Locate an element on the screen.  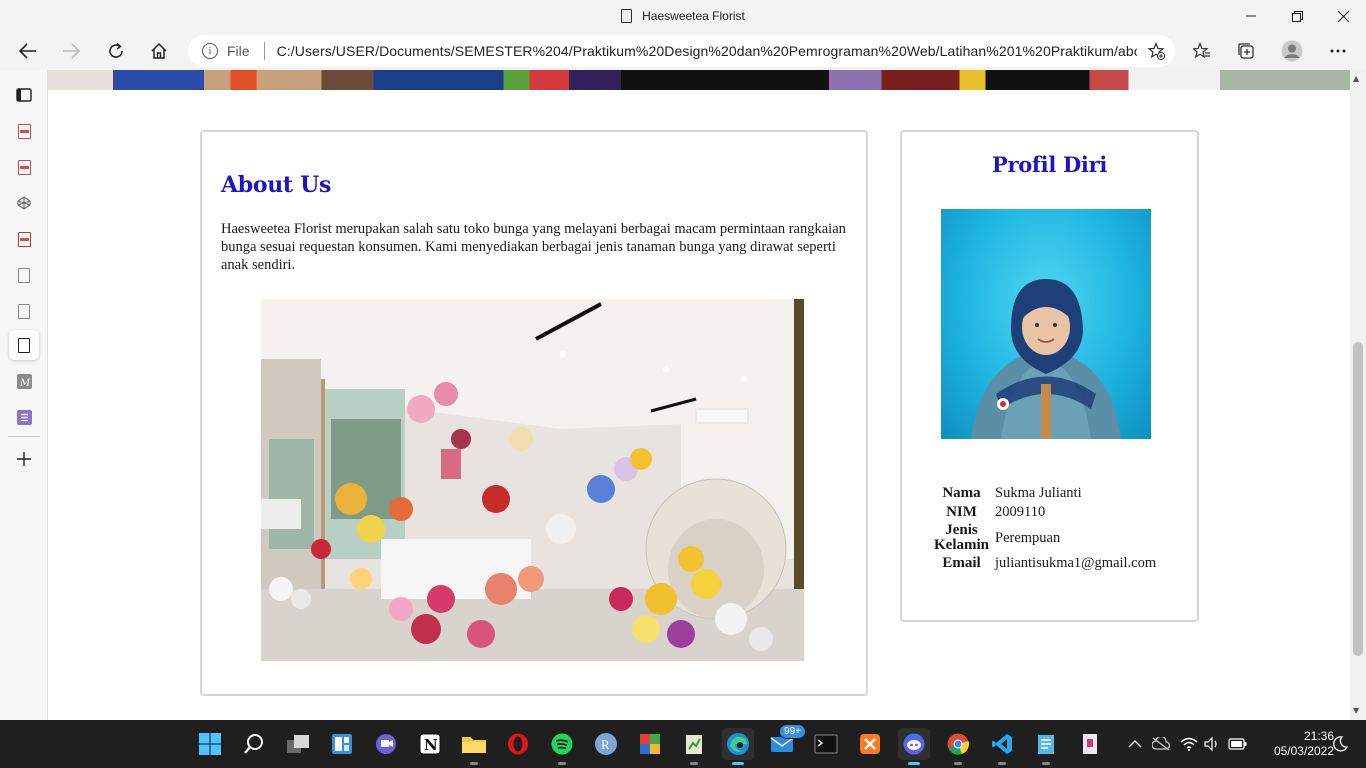
home-icon is located at coordinates (159, 50).